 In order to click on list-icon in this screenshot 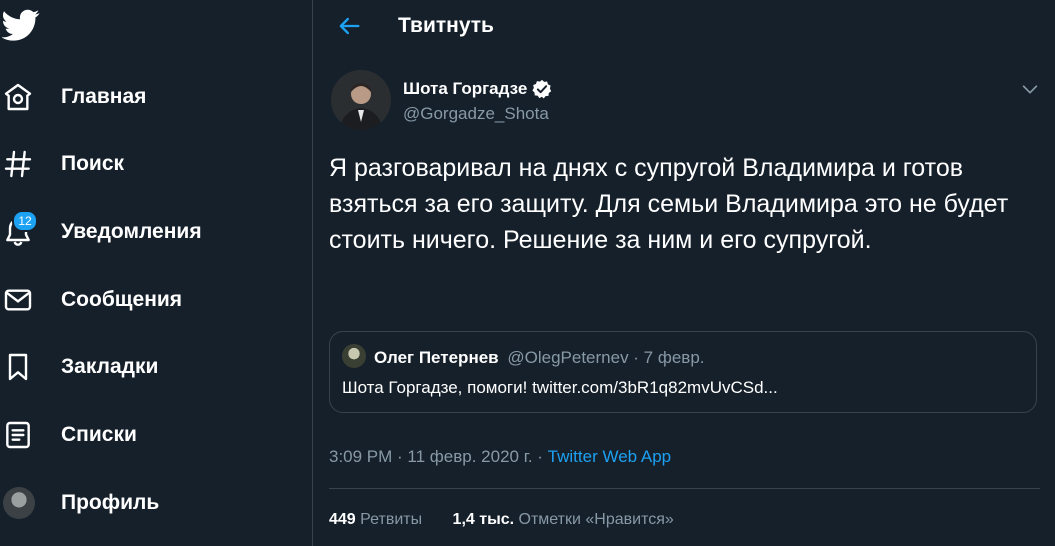, I will do `click(18, 435)`.